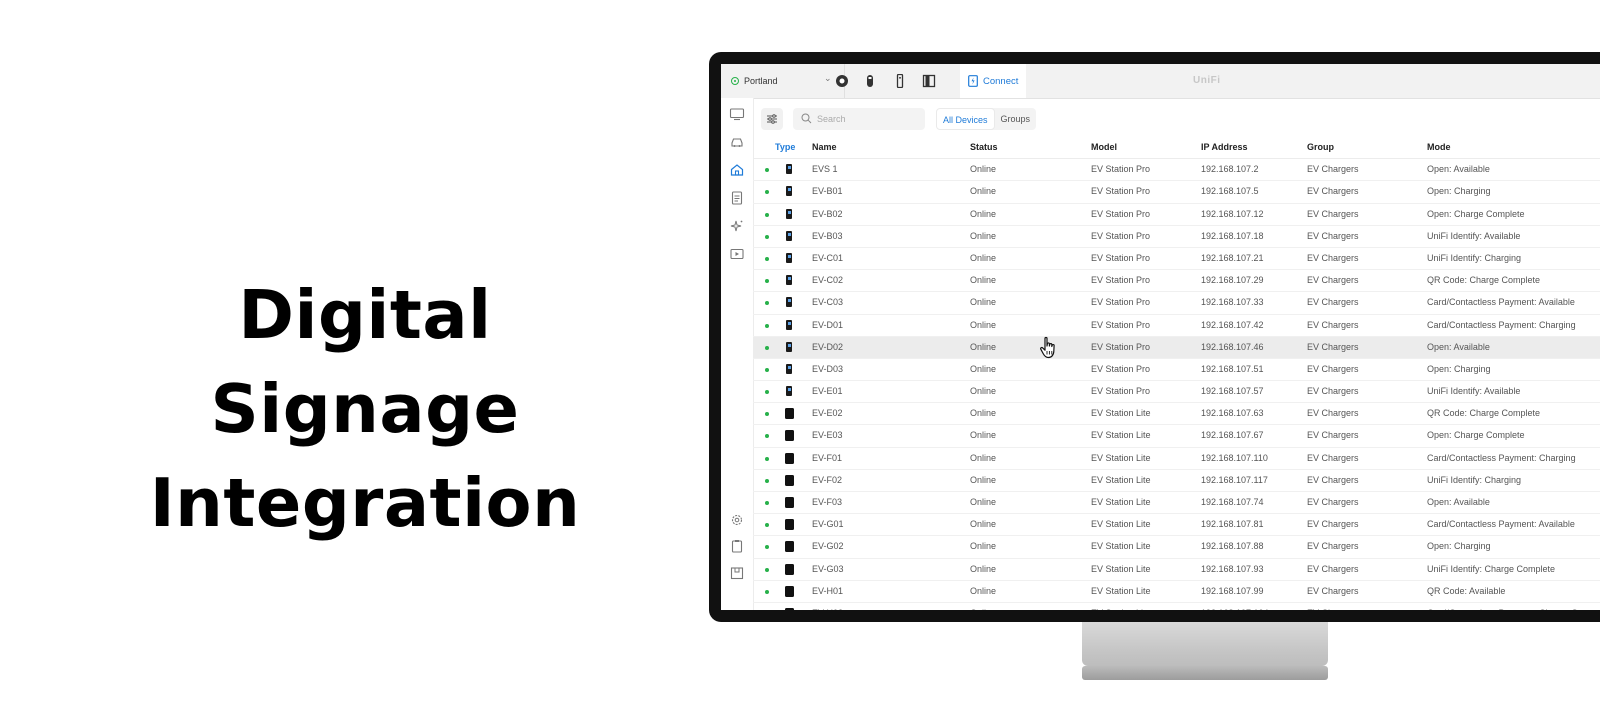  Describe the element at coordinates (737, 142) in the screenshot. I see `car-icon` at that location.